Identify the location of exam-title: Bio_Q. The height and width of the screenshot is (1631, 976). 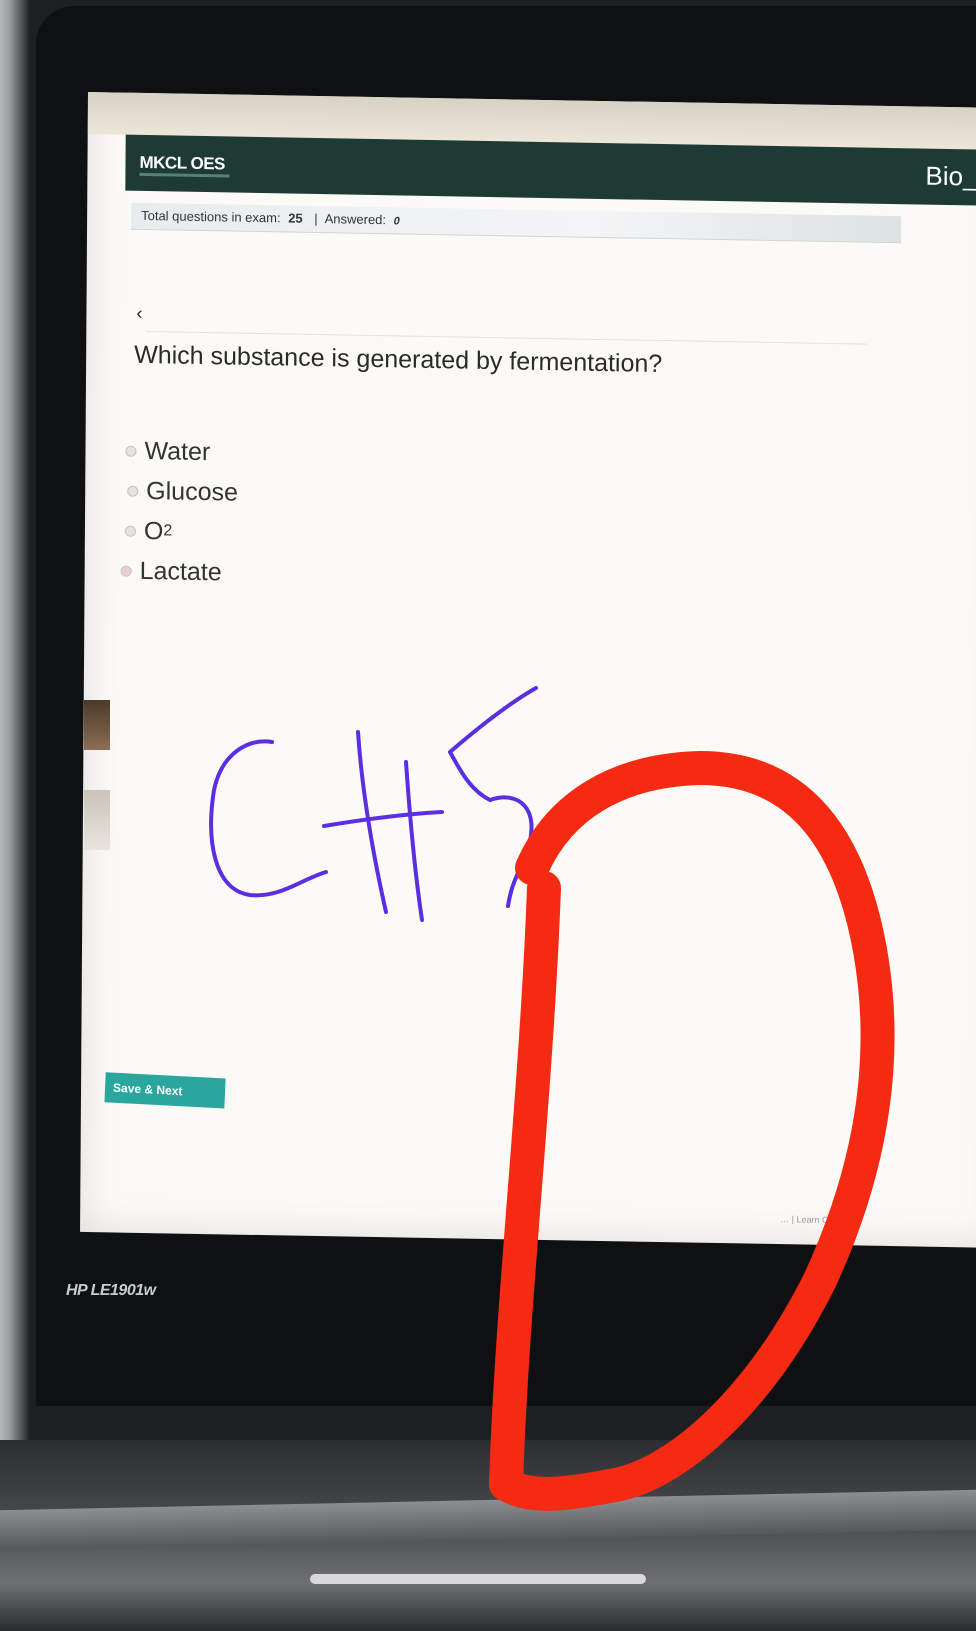
(950, 176).